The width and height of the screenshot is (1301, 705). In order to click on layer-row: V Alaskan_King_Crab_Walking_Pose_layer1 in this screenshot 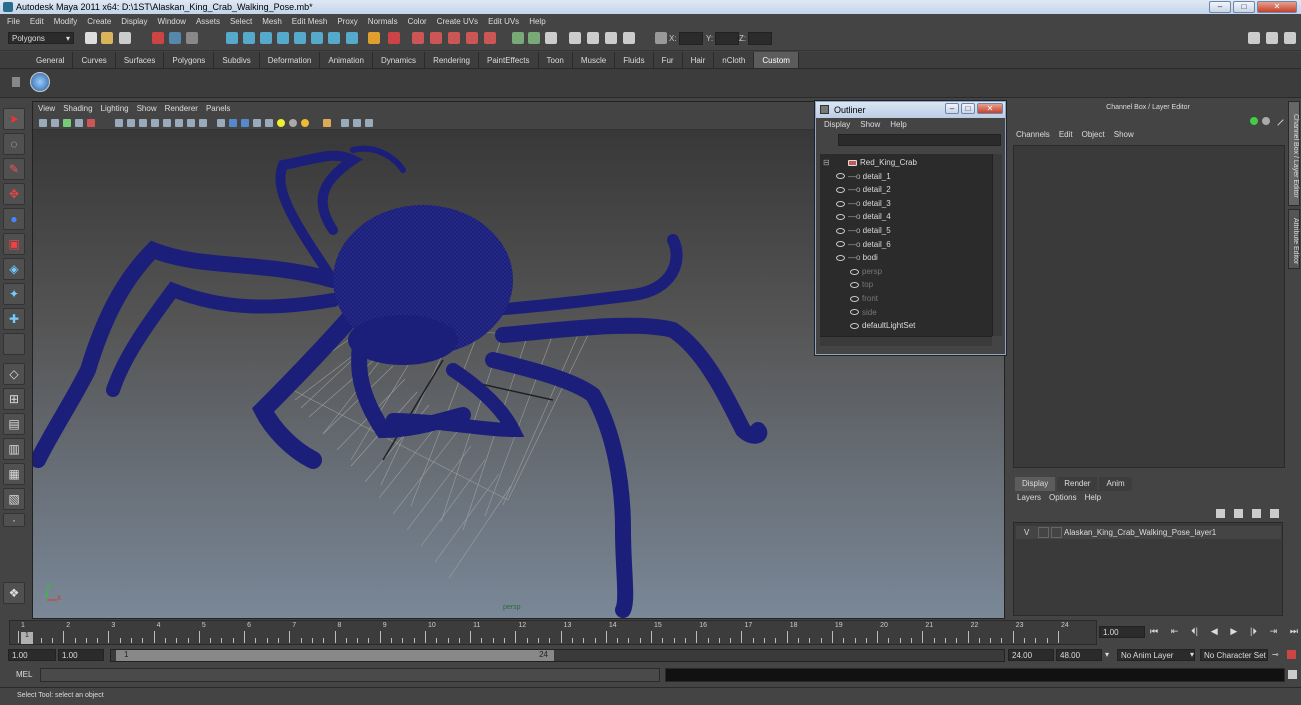, I will do `click(1148, 532)`.